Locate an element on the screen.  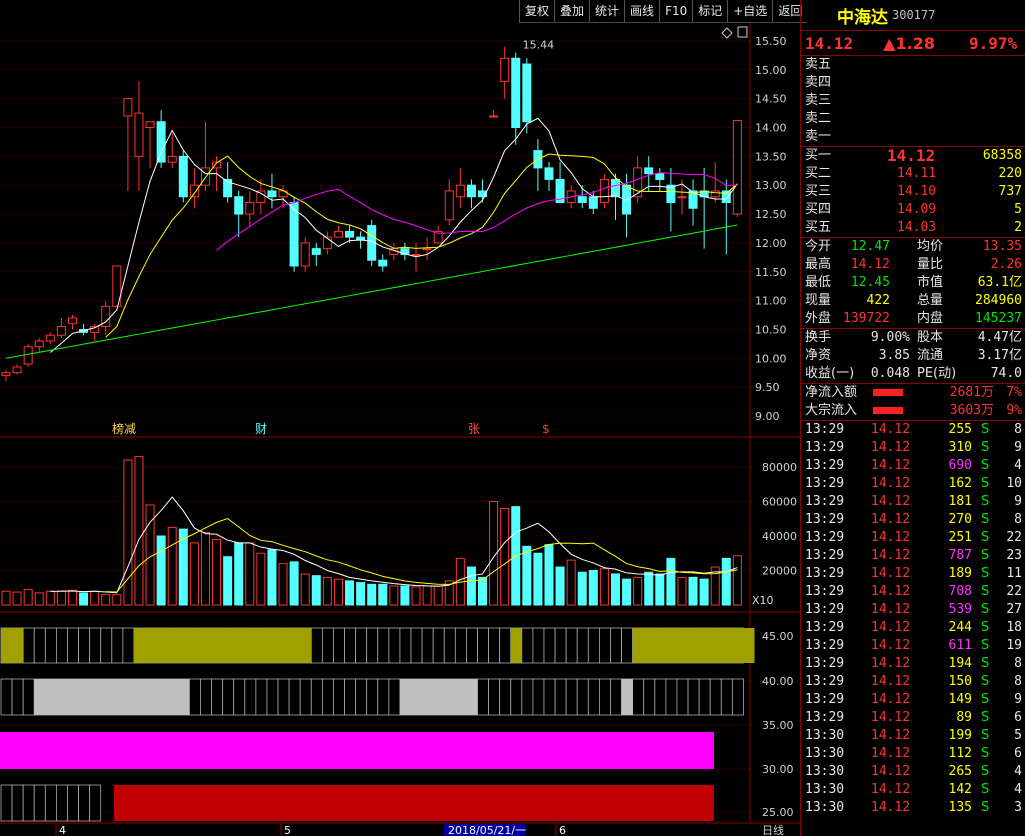
toolbar-button-4: F10 is located at coordinates (675, 11).